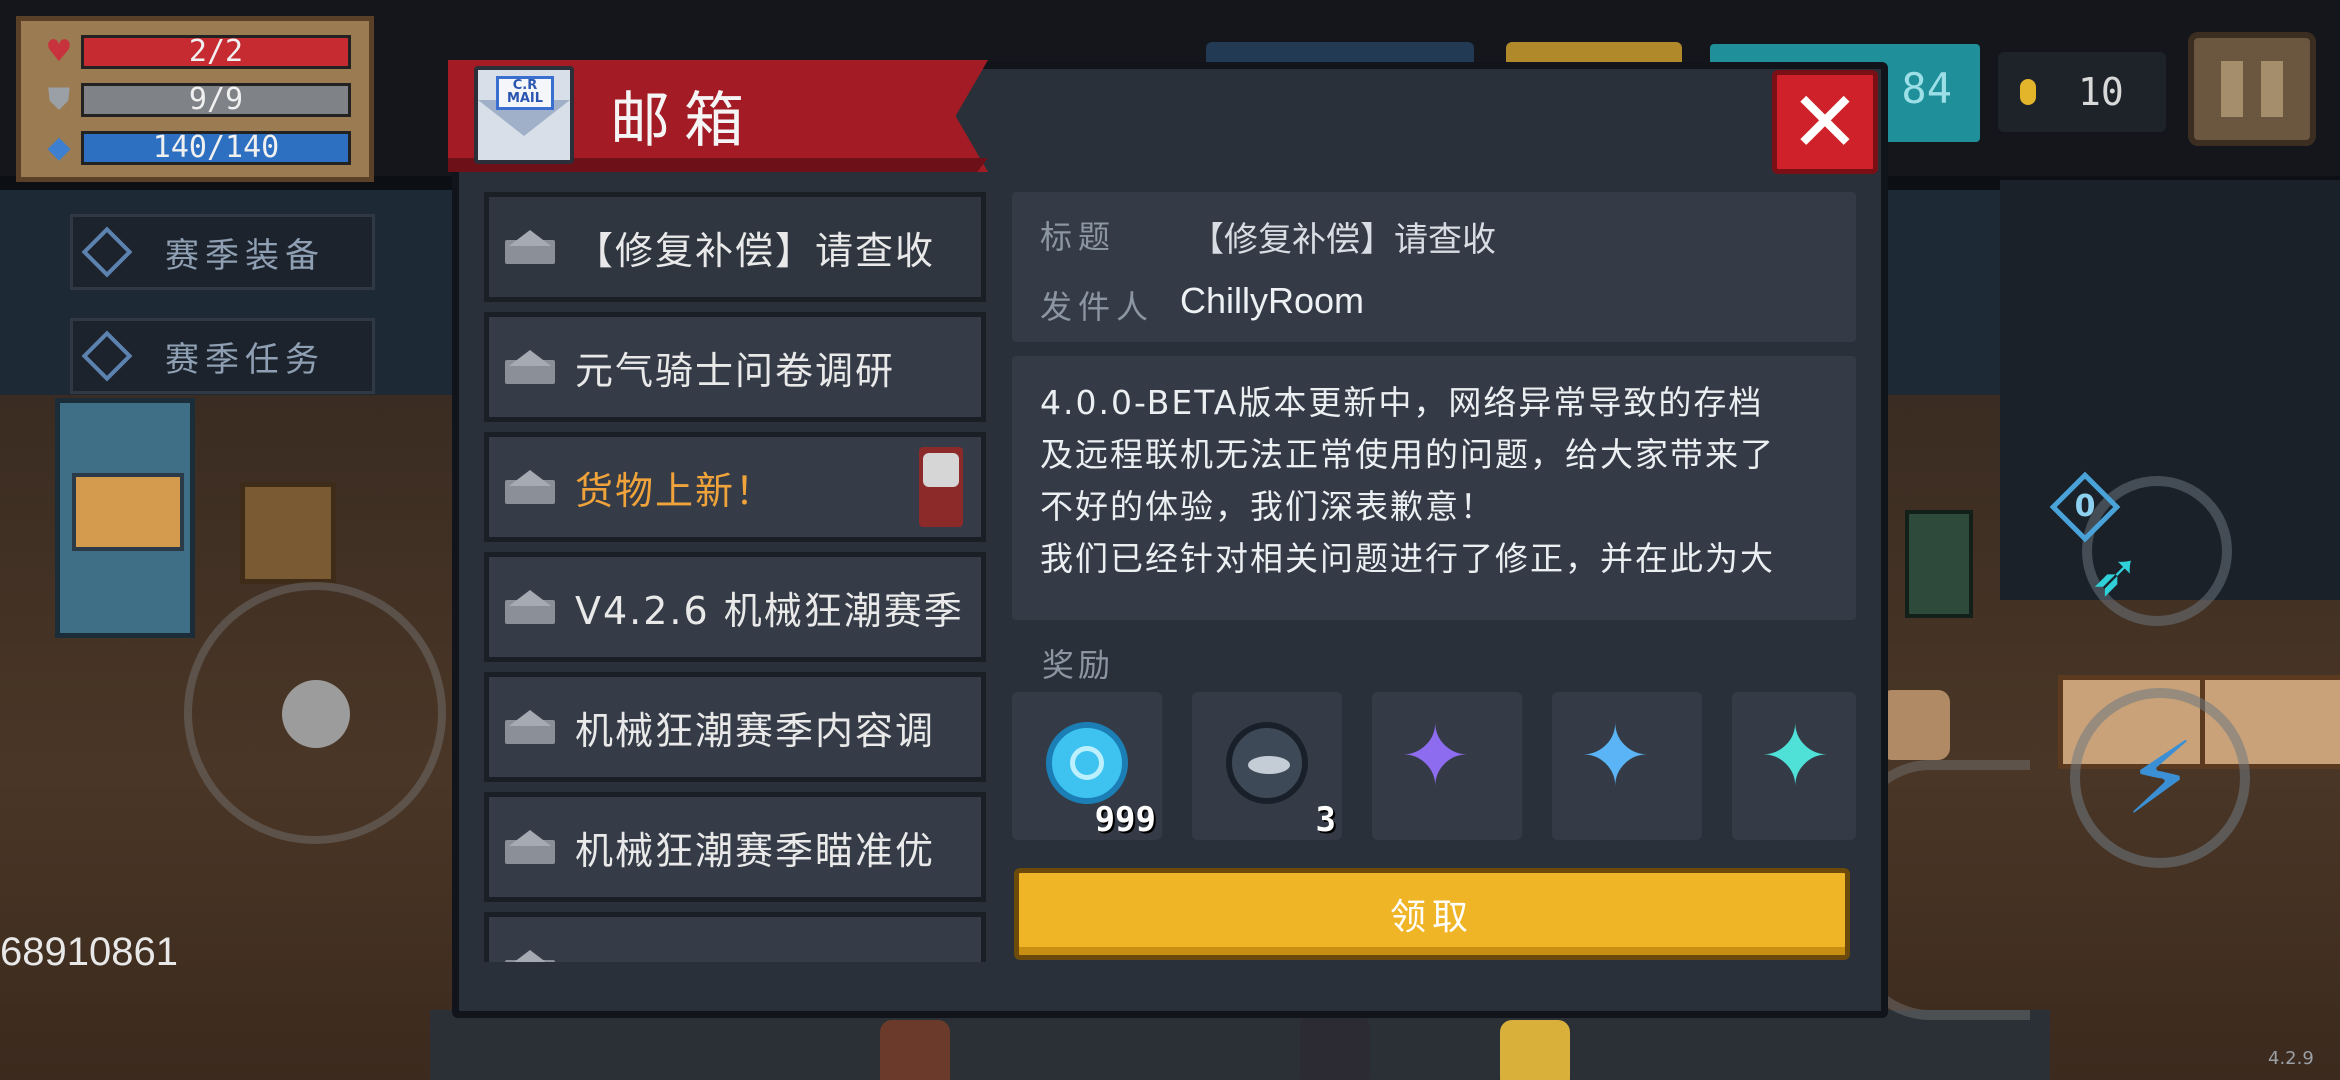 This screenshot has height=1080, width=2340. What do you see at coordinates (1097, 307) in the screenshot?
I see `sender-label: 发件人` at bounding box center [1097, 307].